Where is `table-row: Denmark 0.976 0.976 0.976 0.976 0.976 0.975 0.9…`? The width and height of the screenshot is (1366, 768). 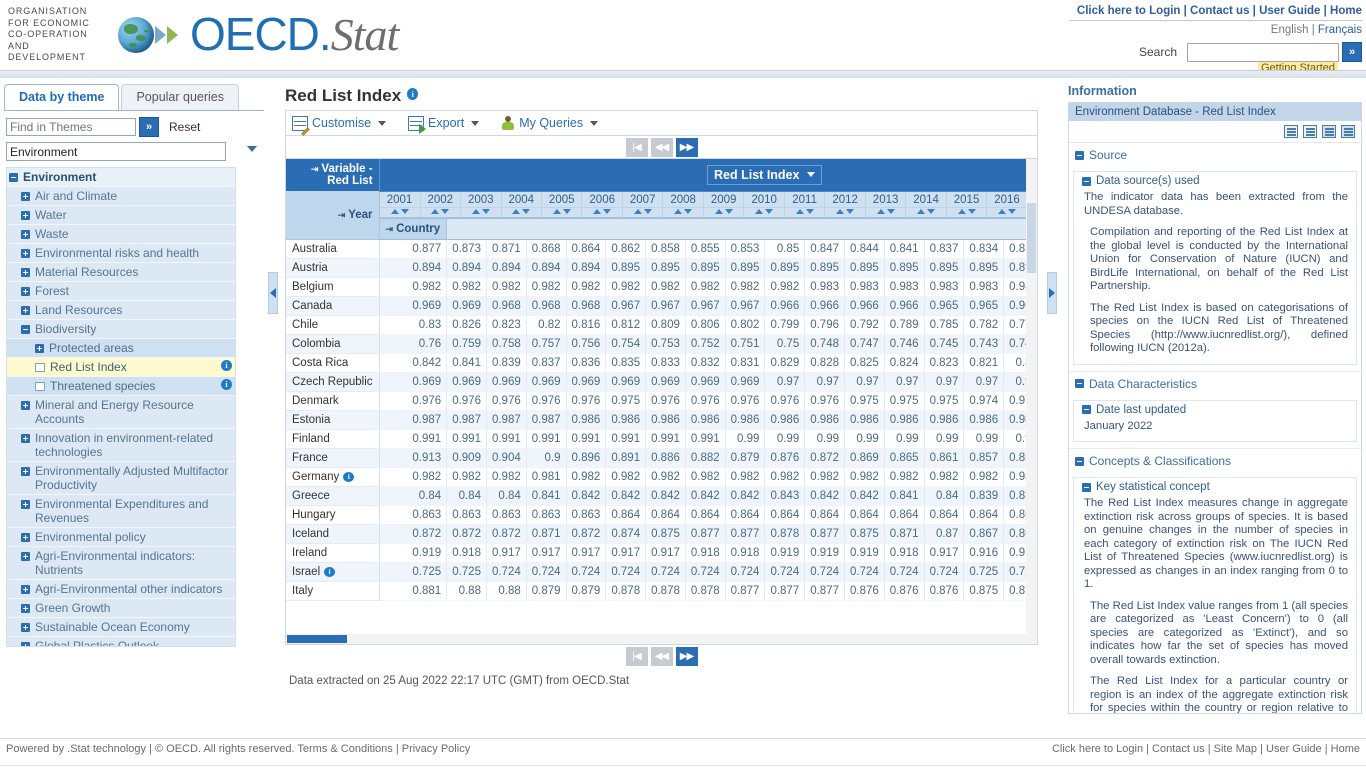
table-row: Denmark 0.976 0.976 0.976 0.976 0.976 0.975 0.9… is located at coordinates (661, 401).